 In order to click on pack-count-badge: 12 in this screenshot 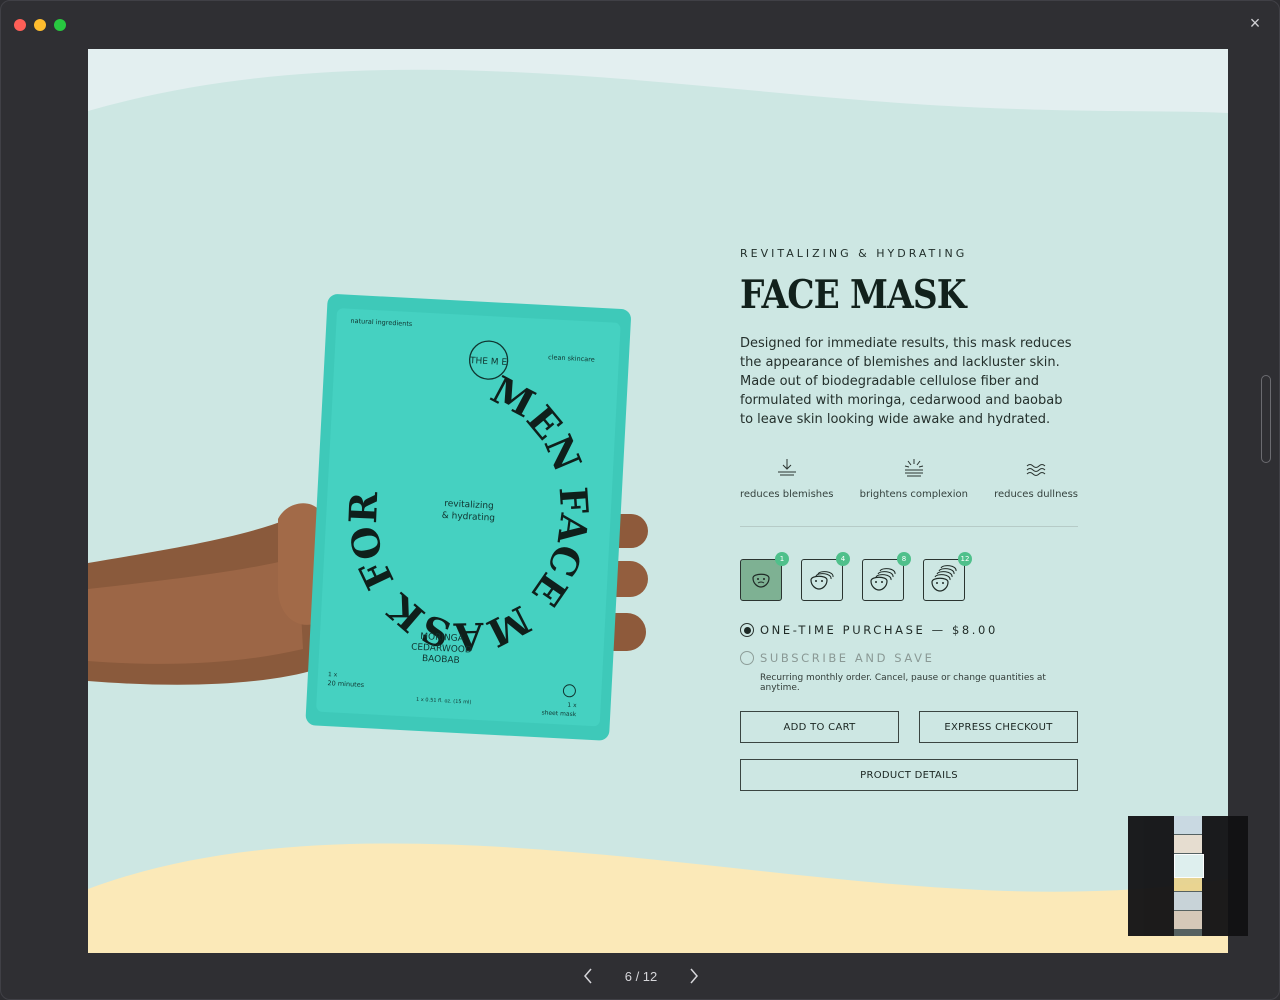, I will do `click(965, 559)`.